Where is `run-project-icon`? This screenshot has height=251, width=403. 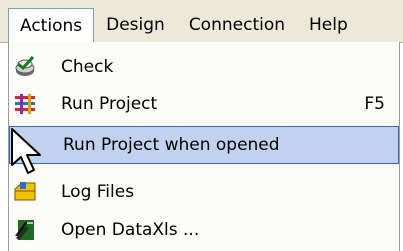
run-project-icon is located at coordinates (25, 104).